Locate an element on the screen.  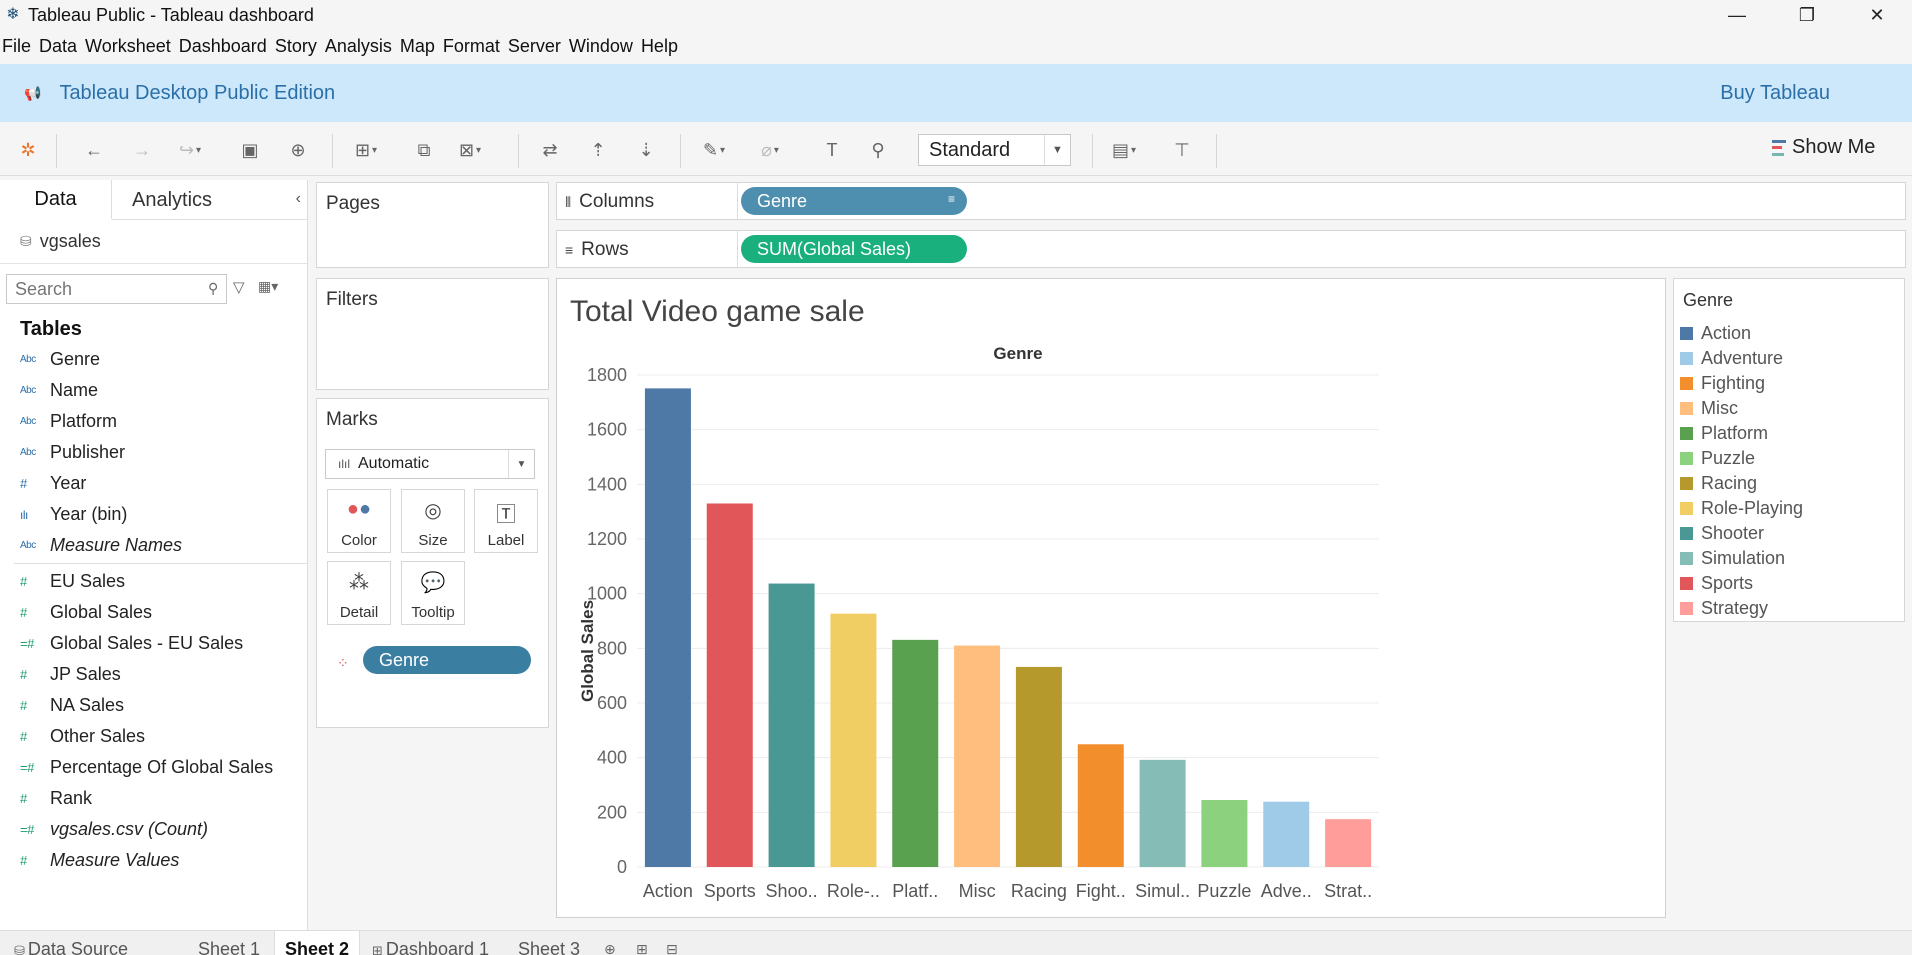
field-eu-sales: # EU Sales is located at coordinates (153, 581).